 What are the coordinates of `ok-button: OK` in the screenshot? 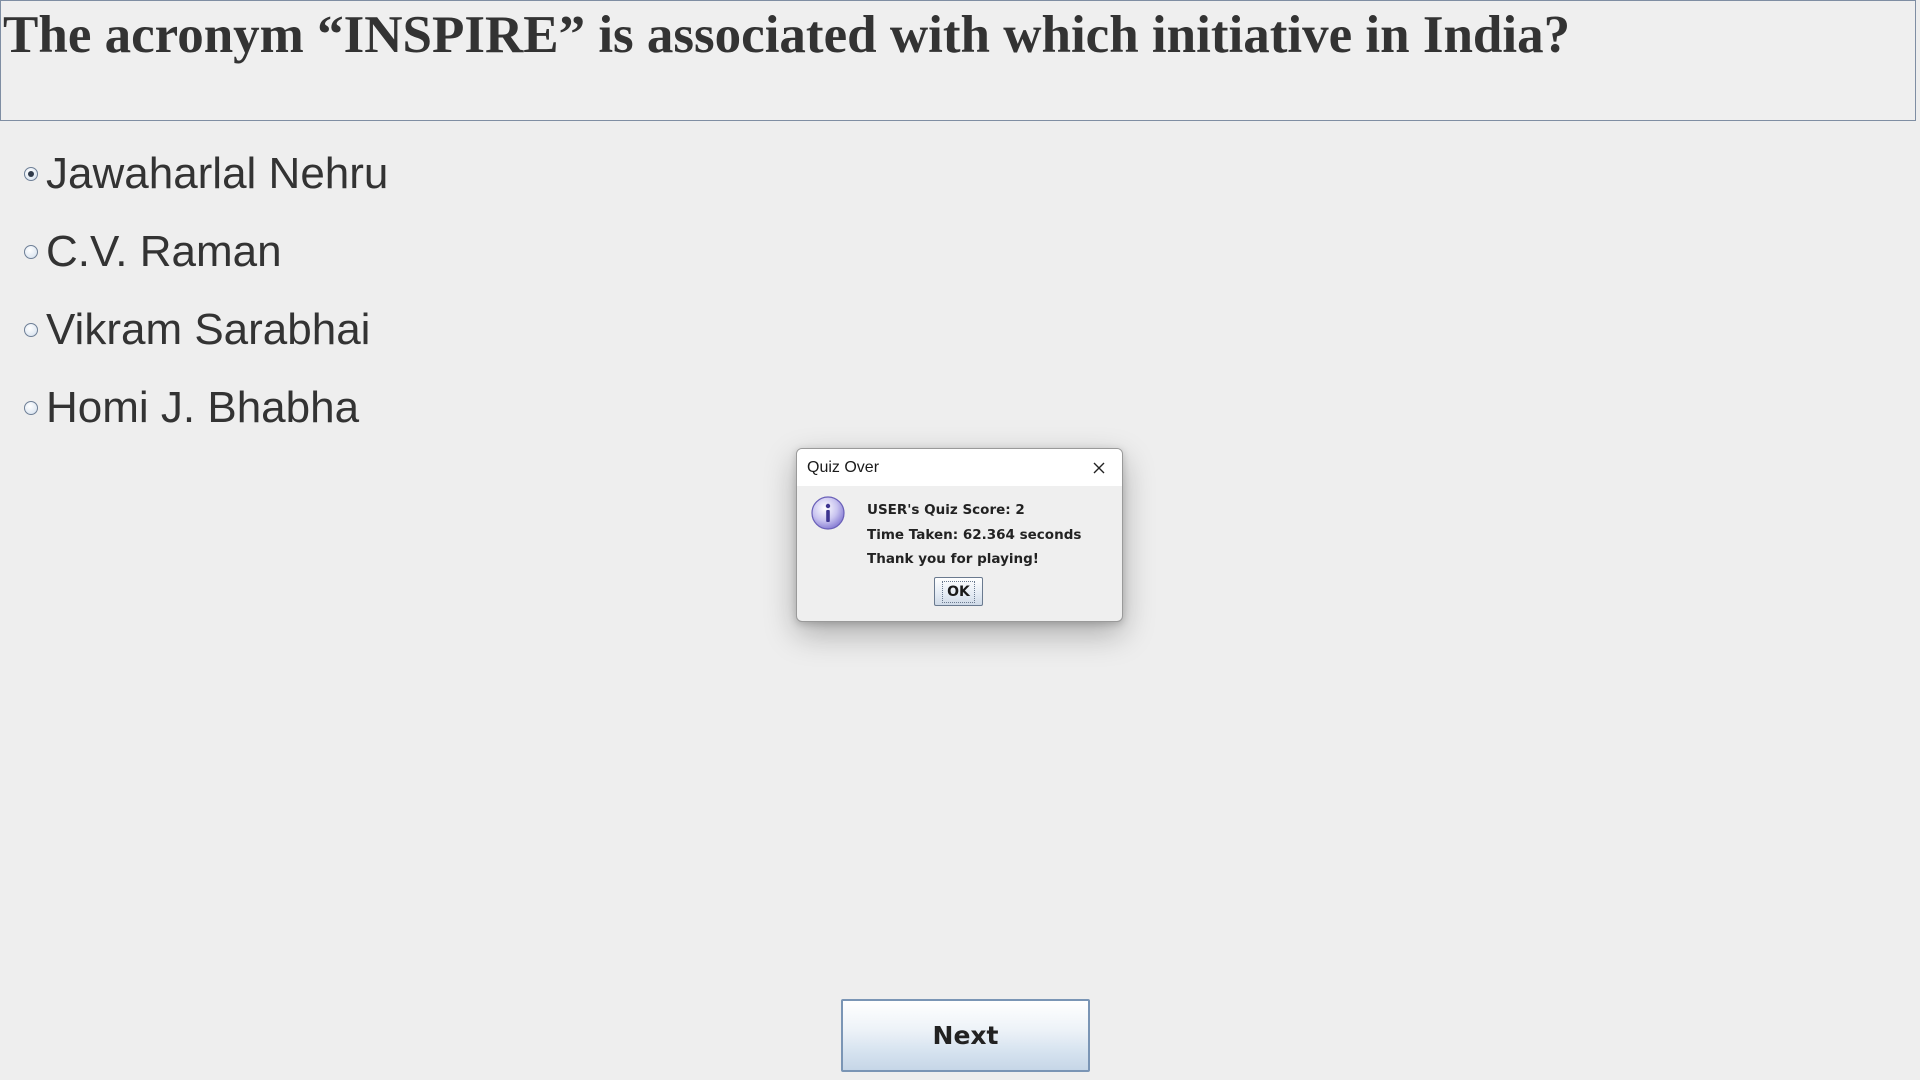 It's located at (958, 591).